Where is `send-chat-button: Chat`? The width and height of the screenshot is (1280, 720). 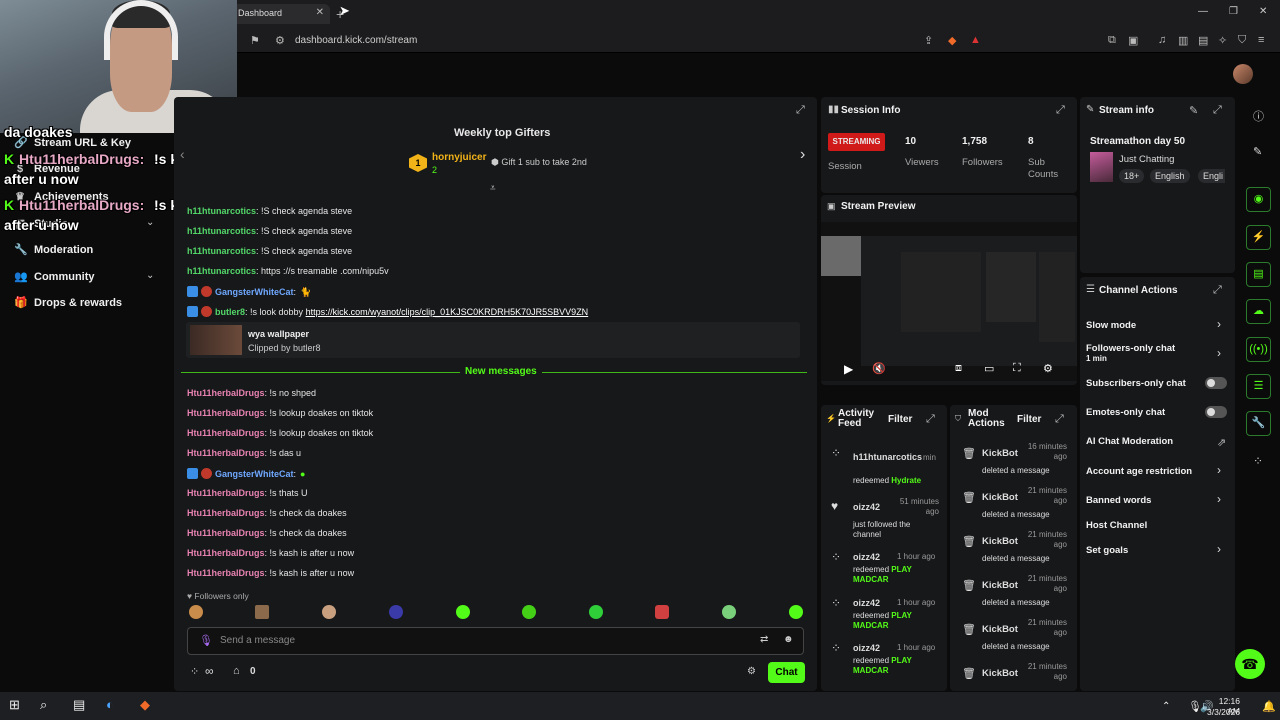 send-chat-button: Chat is located at coordinates (786, 672).